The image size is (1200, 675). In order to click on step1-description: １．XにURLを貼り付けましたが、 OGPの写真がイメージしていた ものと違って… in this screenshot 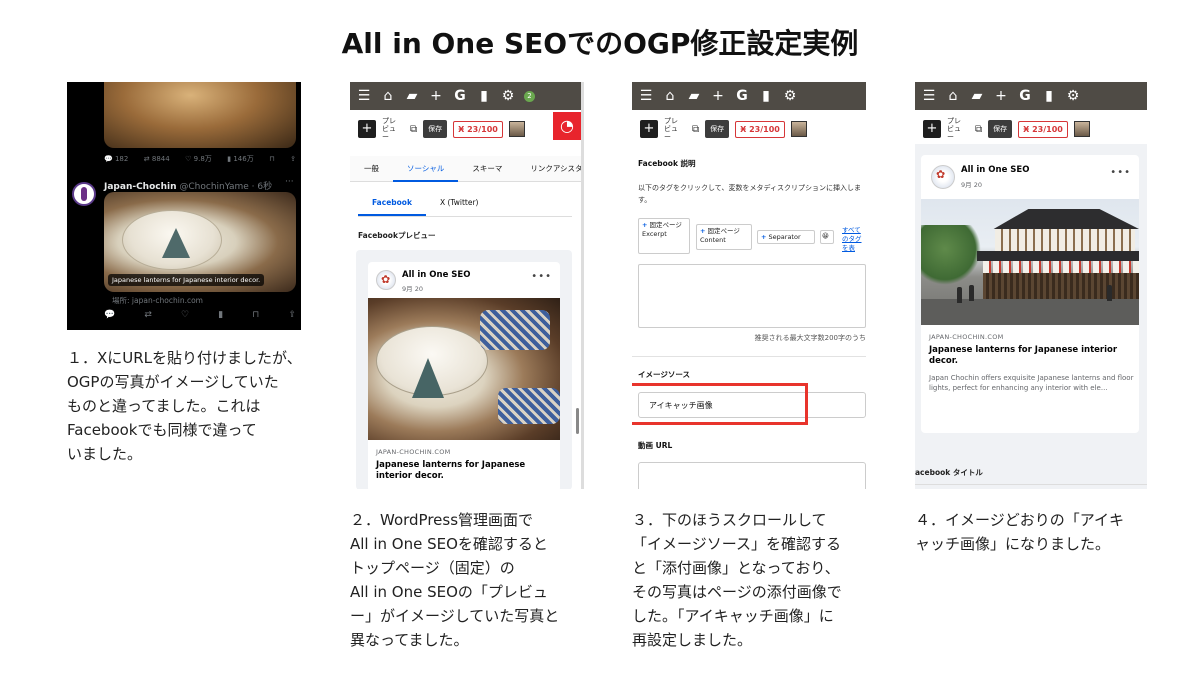, I will do `click(184, 406)`.